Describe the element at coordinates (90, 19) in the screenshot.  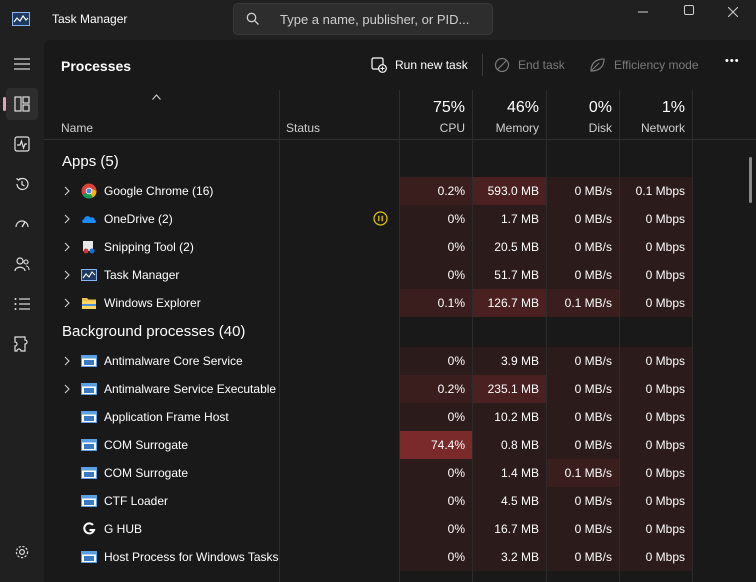
I see `window-title: Task Manager` at that location.